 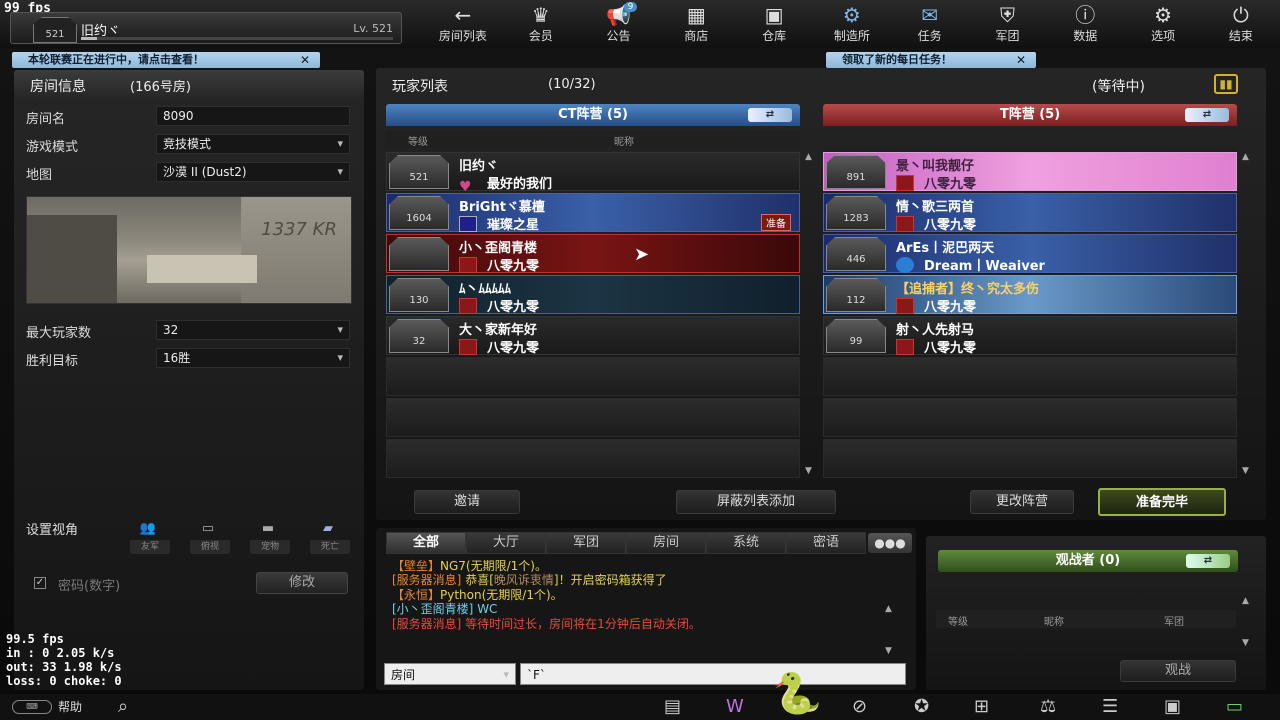 What do you see at coordinates (463, 24) in the screenshot?
I see `nav-back-arrow: ← 房间列表` at bounding box center [463, 24].